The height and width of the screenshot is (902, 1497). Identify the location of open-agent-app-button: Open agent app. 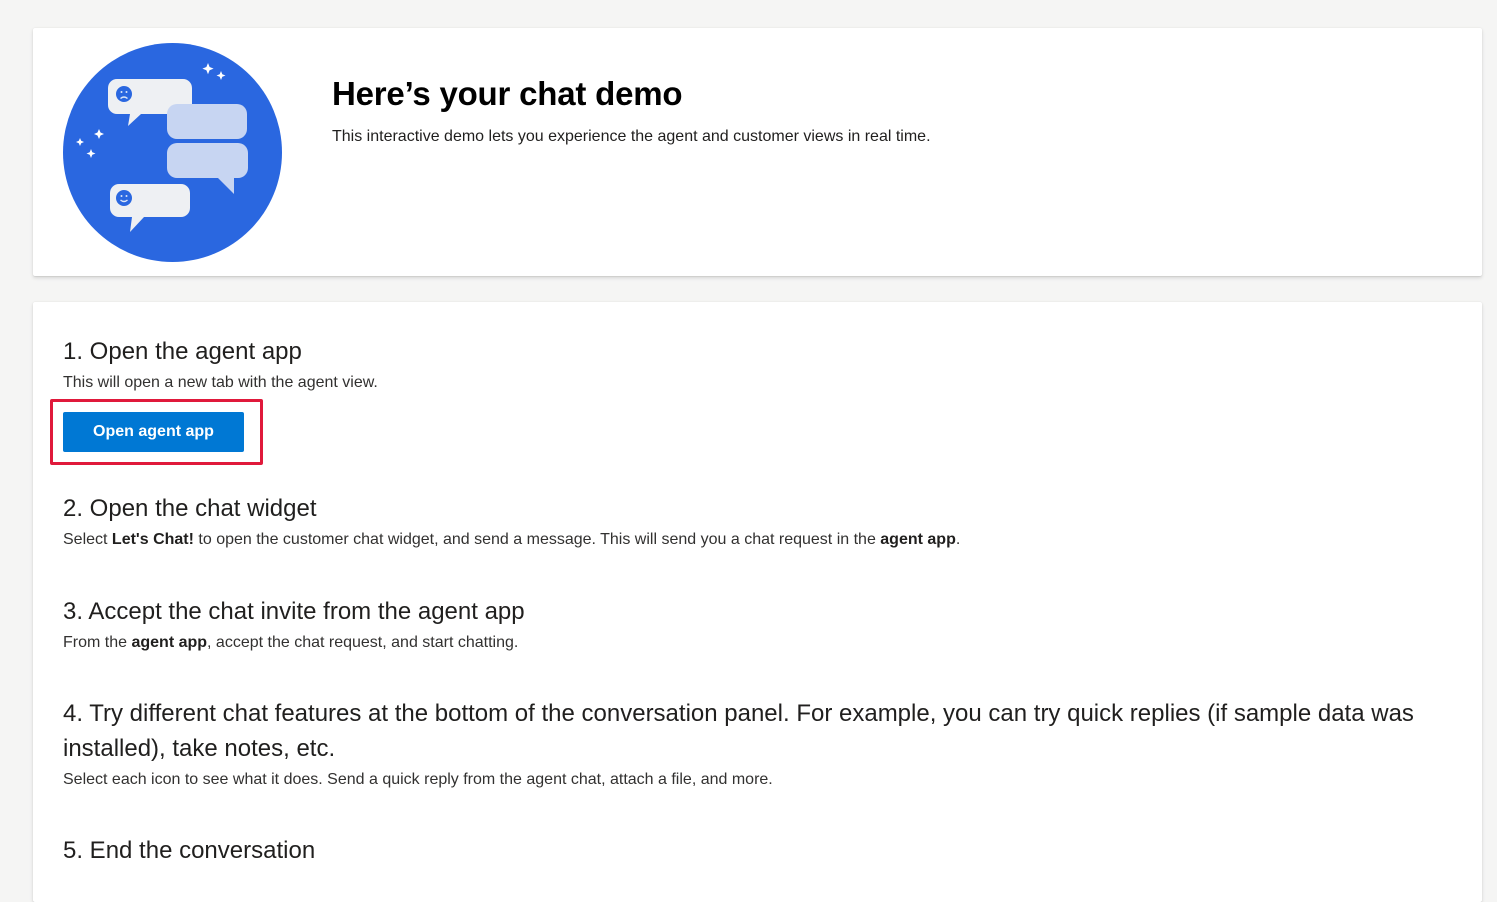
(153, 432).